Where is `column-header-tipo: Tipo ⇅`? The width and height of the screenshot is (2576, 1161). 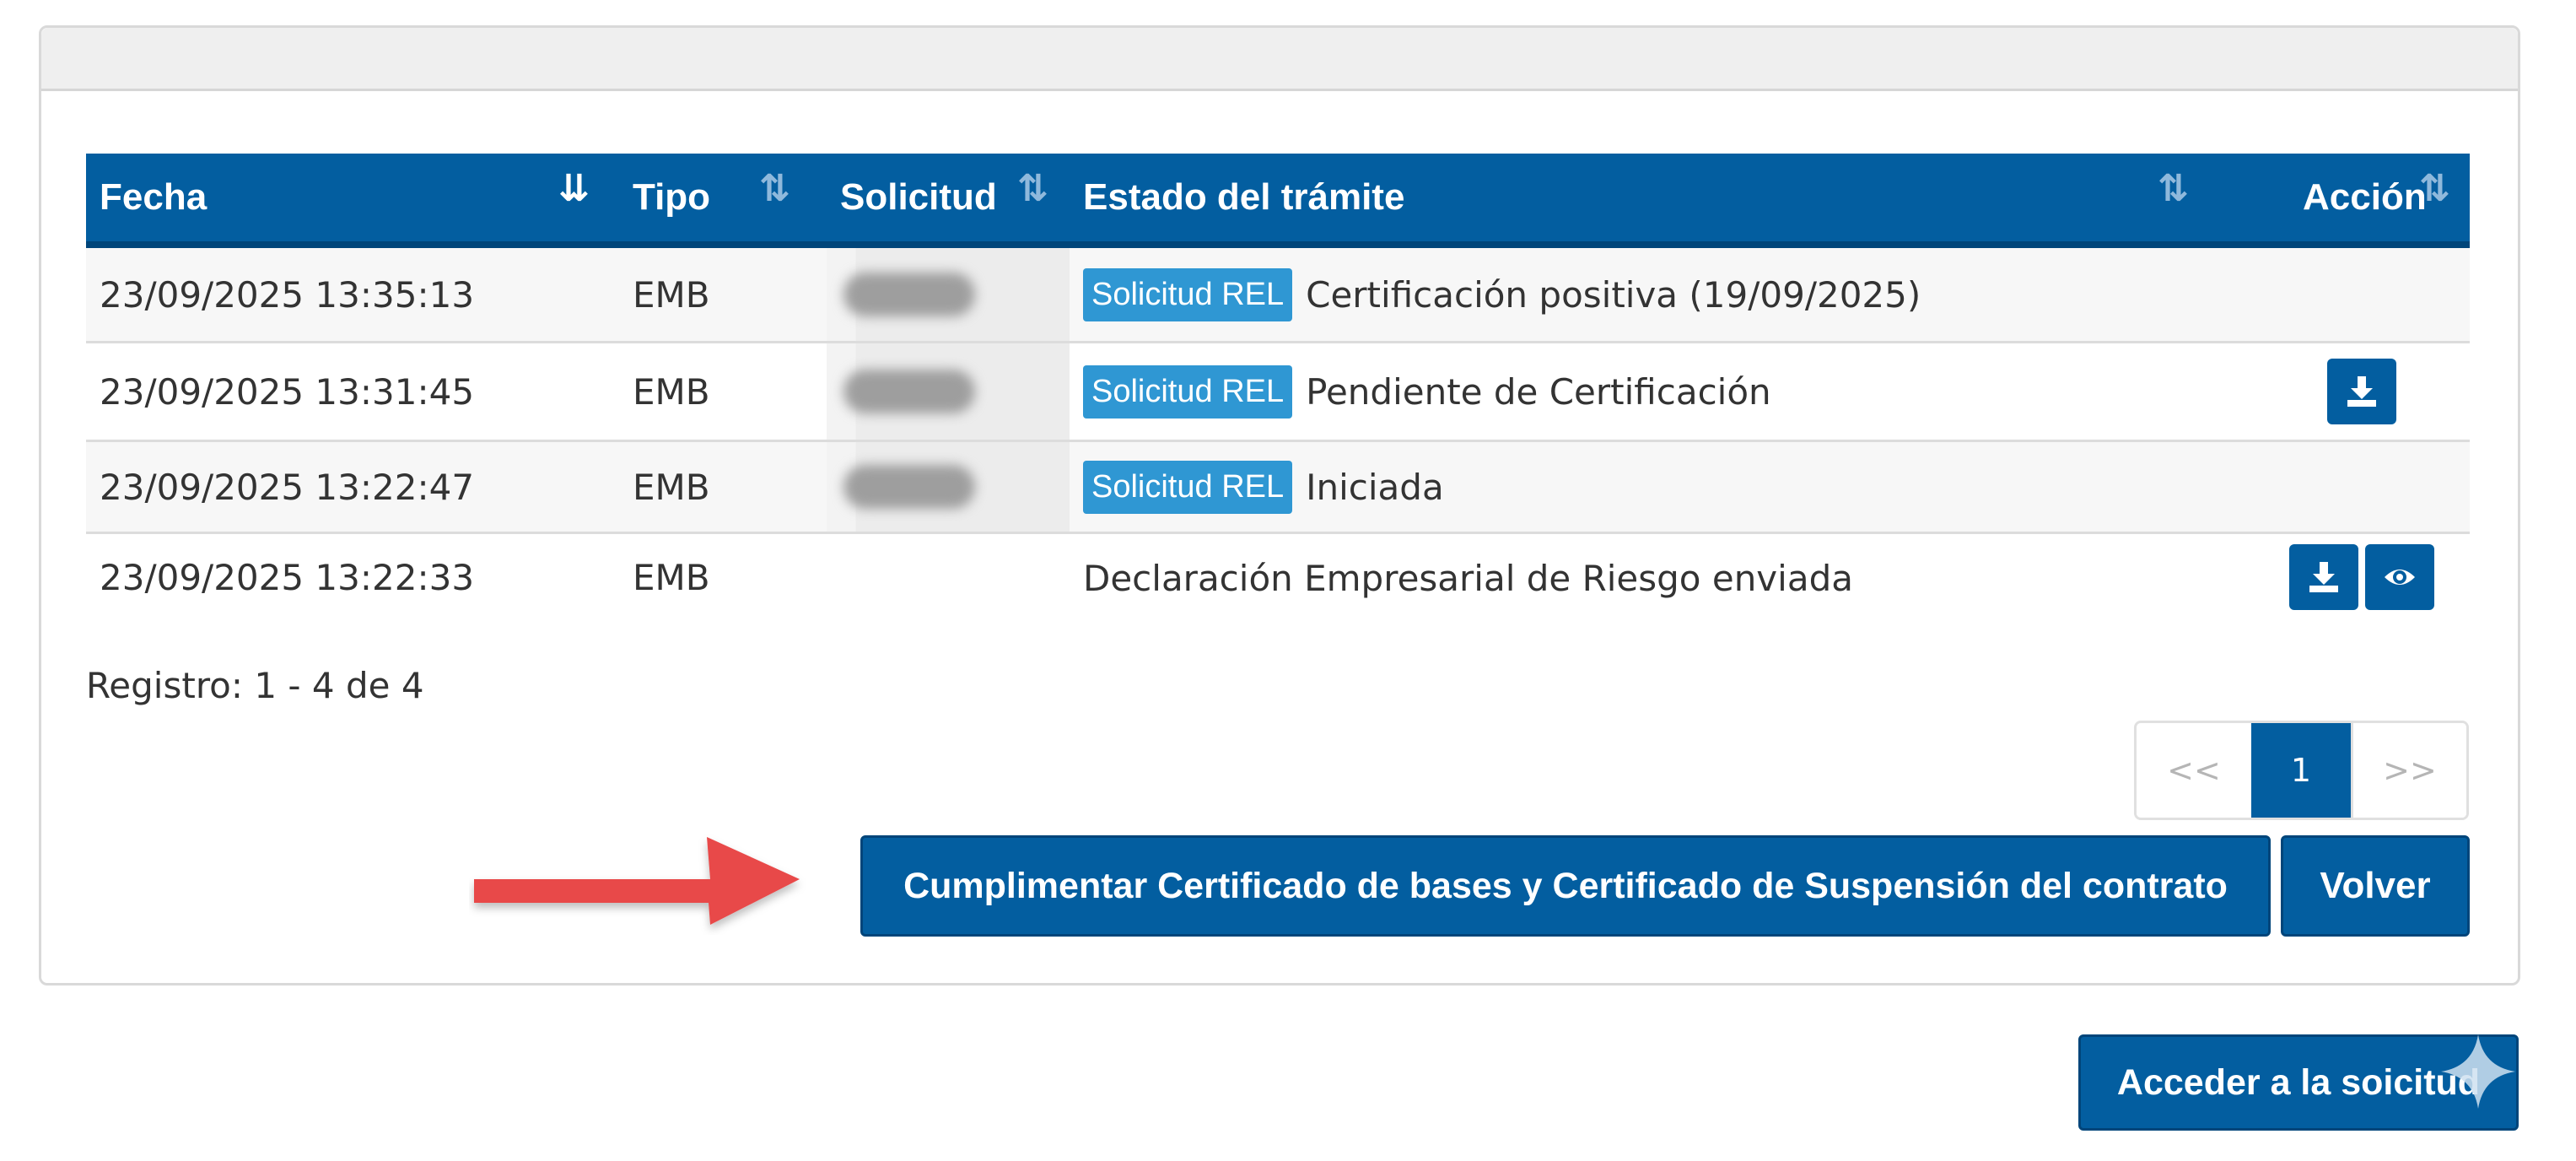
column-header-tipo: Tipo ⇅ is located at coordinates (723, 201).